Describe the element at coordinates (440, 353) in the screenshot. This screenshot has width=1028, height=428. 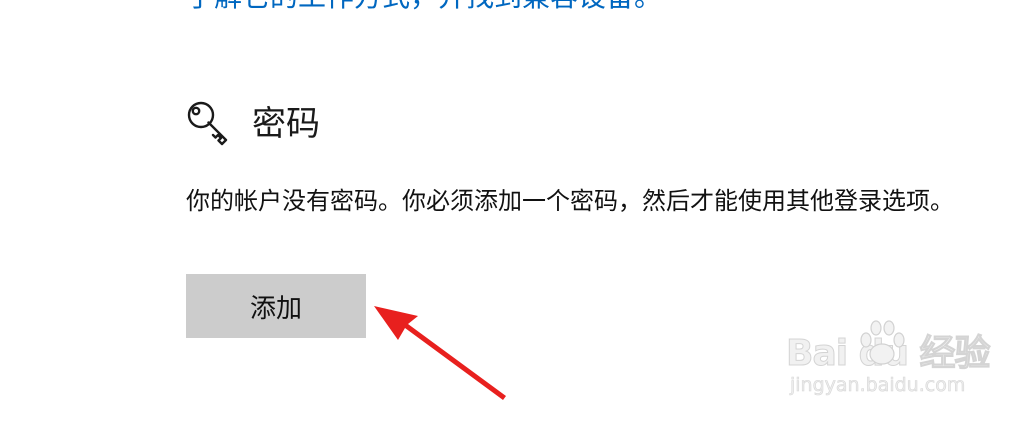
I see `red-arrow-icon` at that location.